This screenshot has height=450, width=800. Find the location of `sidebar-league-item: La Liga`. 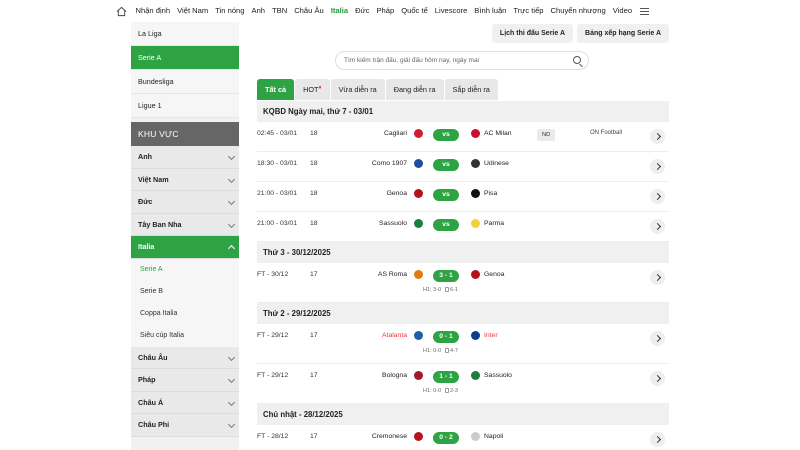

sidebar-league-item: La Liga is located at coordinates (185, 34).